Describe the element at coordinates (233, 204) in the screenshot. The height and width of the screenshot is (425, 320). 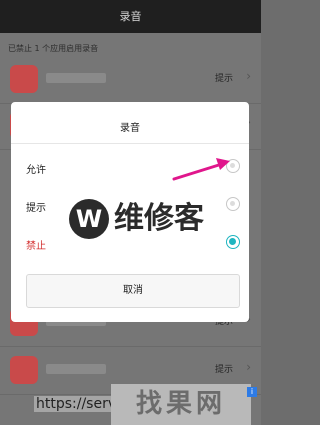
I see `radio-button` at that location.